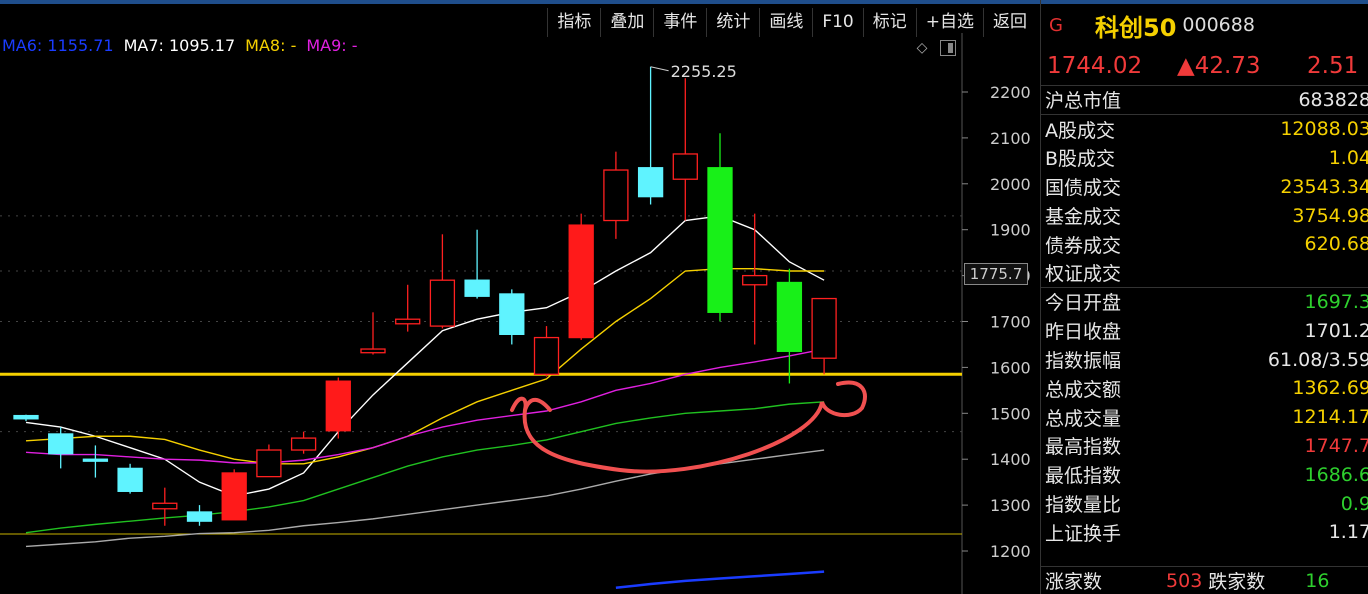  What do you see at coordinates (1083, 476) in the screenshot?
I see `stat-label: 最低指数` at bounding box center [1083, 476].